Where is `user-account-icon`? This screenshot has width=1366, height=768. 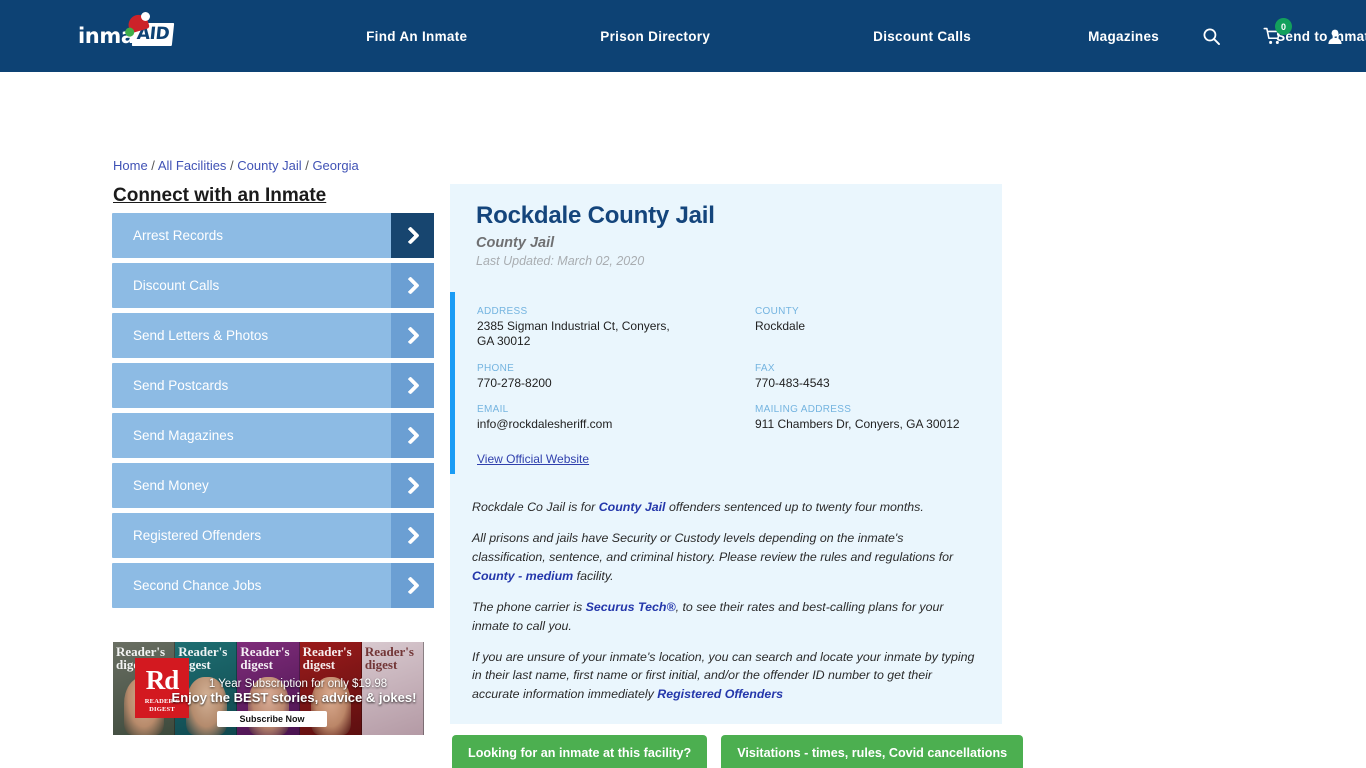
user-account-icon is located at coordinates (1335, 36).